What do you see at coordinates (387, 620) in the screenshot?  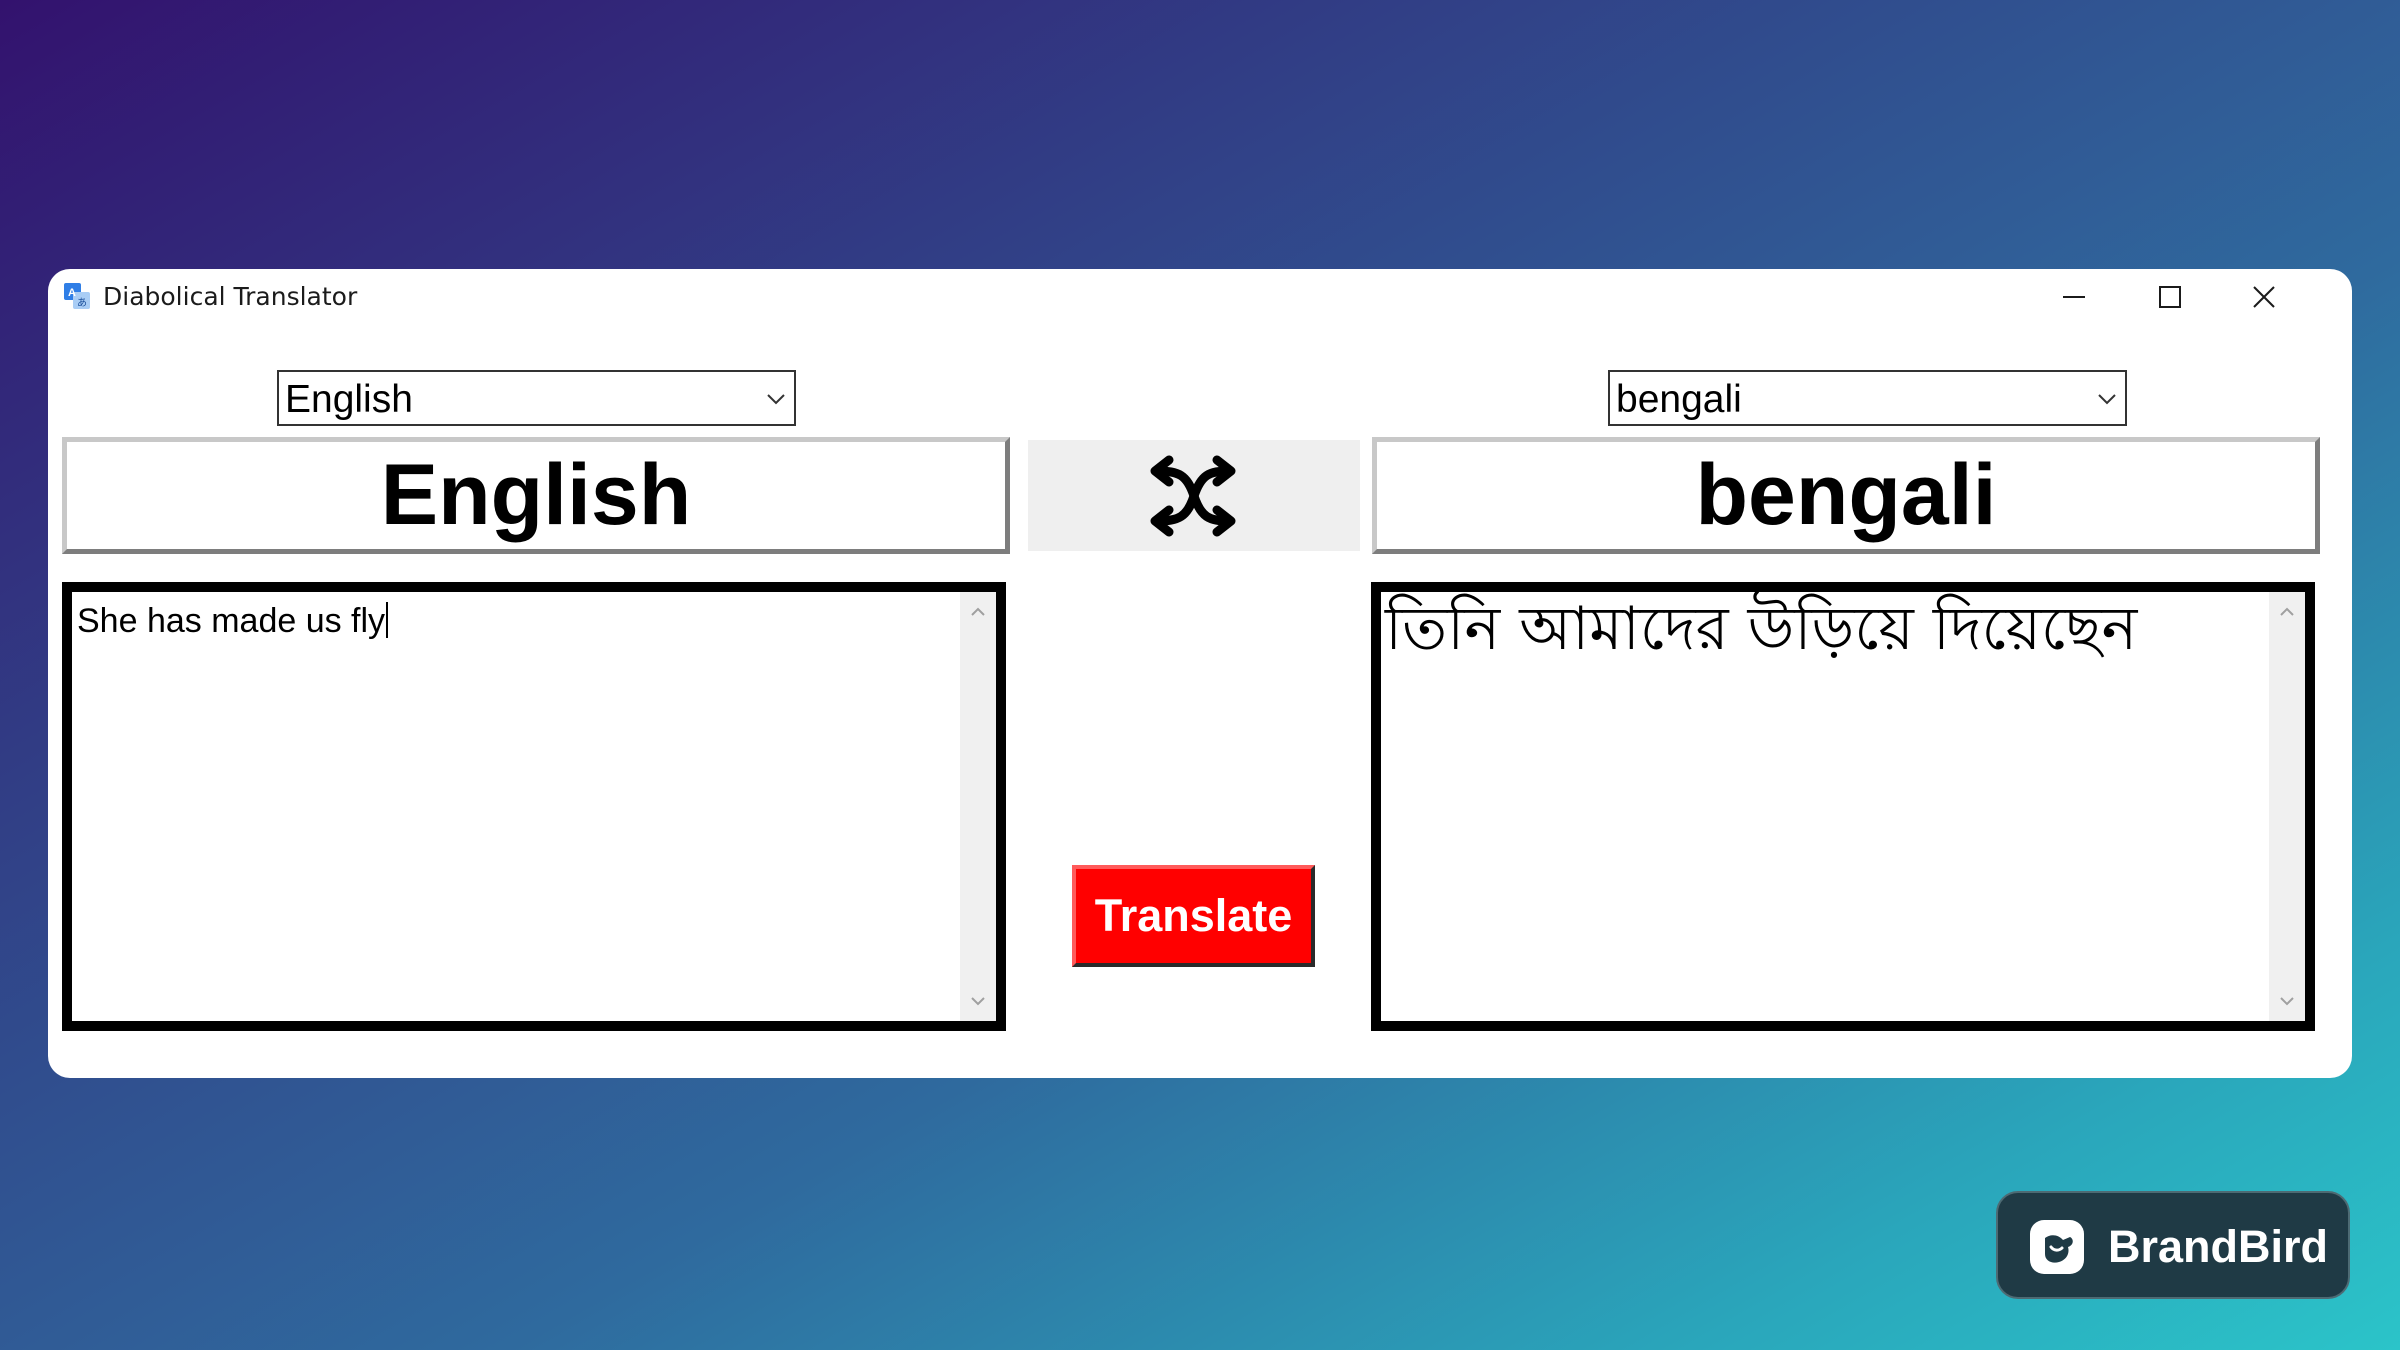 I see `text-cursor` at bounding box center [387, 620].